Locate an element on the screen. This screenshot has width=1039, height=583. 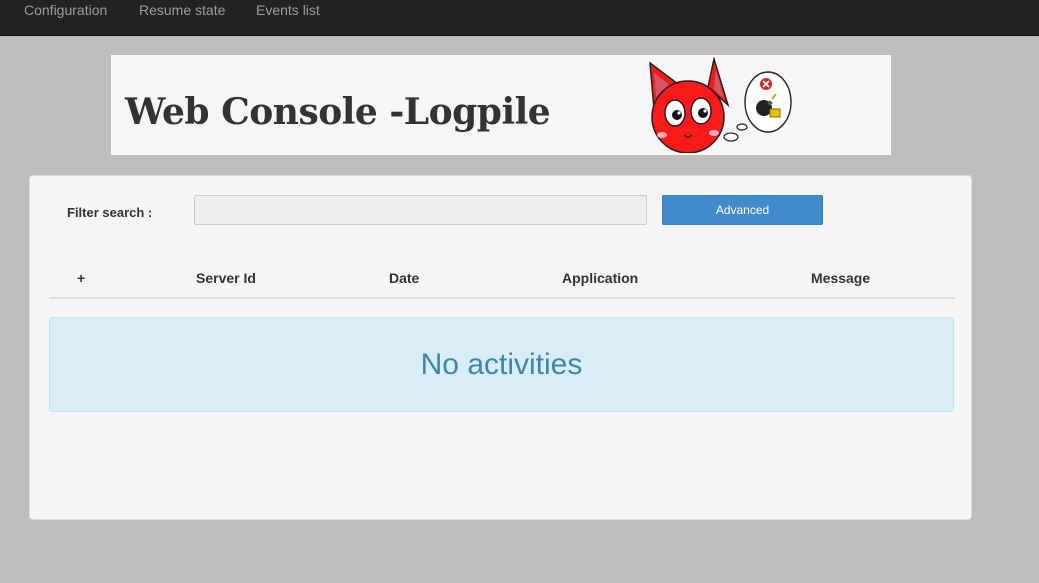
nav-item-resume-state: Resume state is located at coordinates (182, 11).